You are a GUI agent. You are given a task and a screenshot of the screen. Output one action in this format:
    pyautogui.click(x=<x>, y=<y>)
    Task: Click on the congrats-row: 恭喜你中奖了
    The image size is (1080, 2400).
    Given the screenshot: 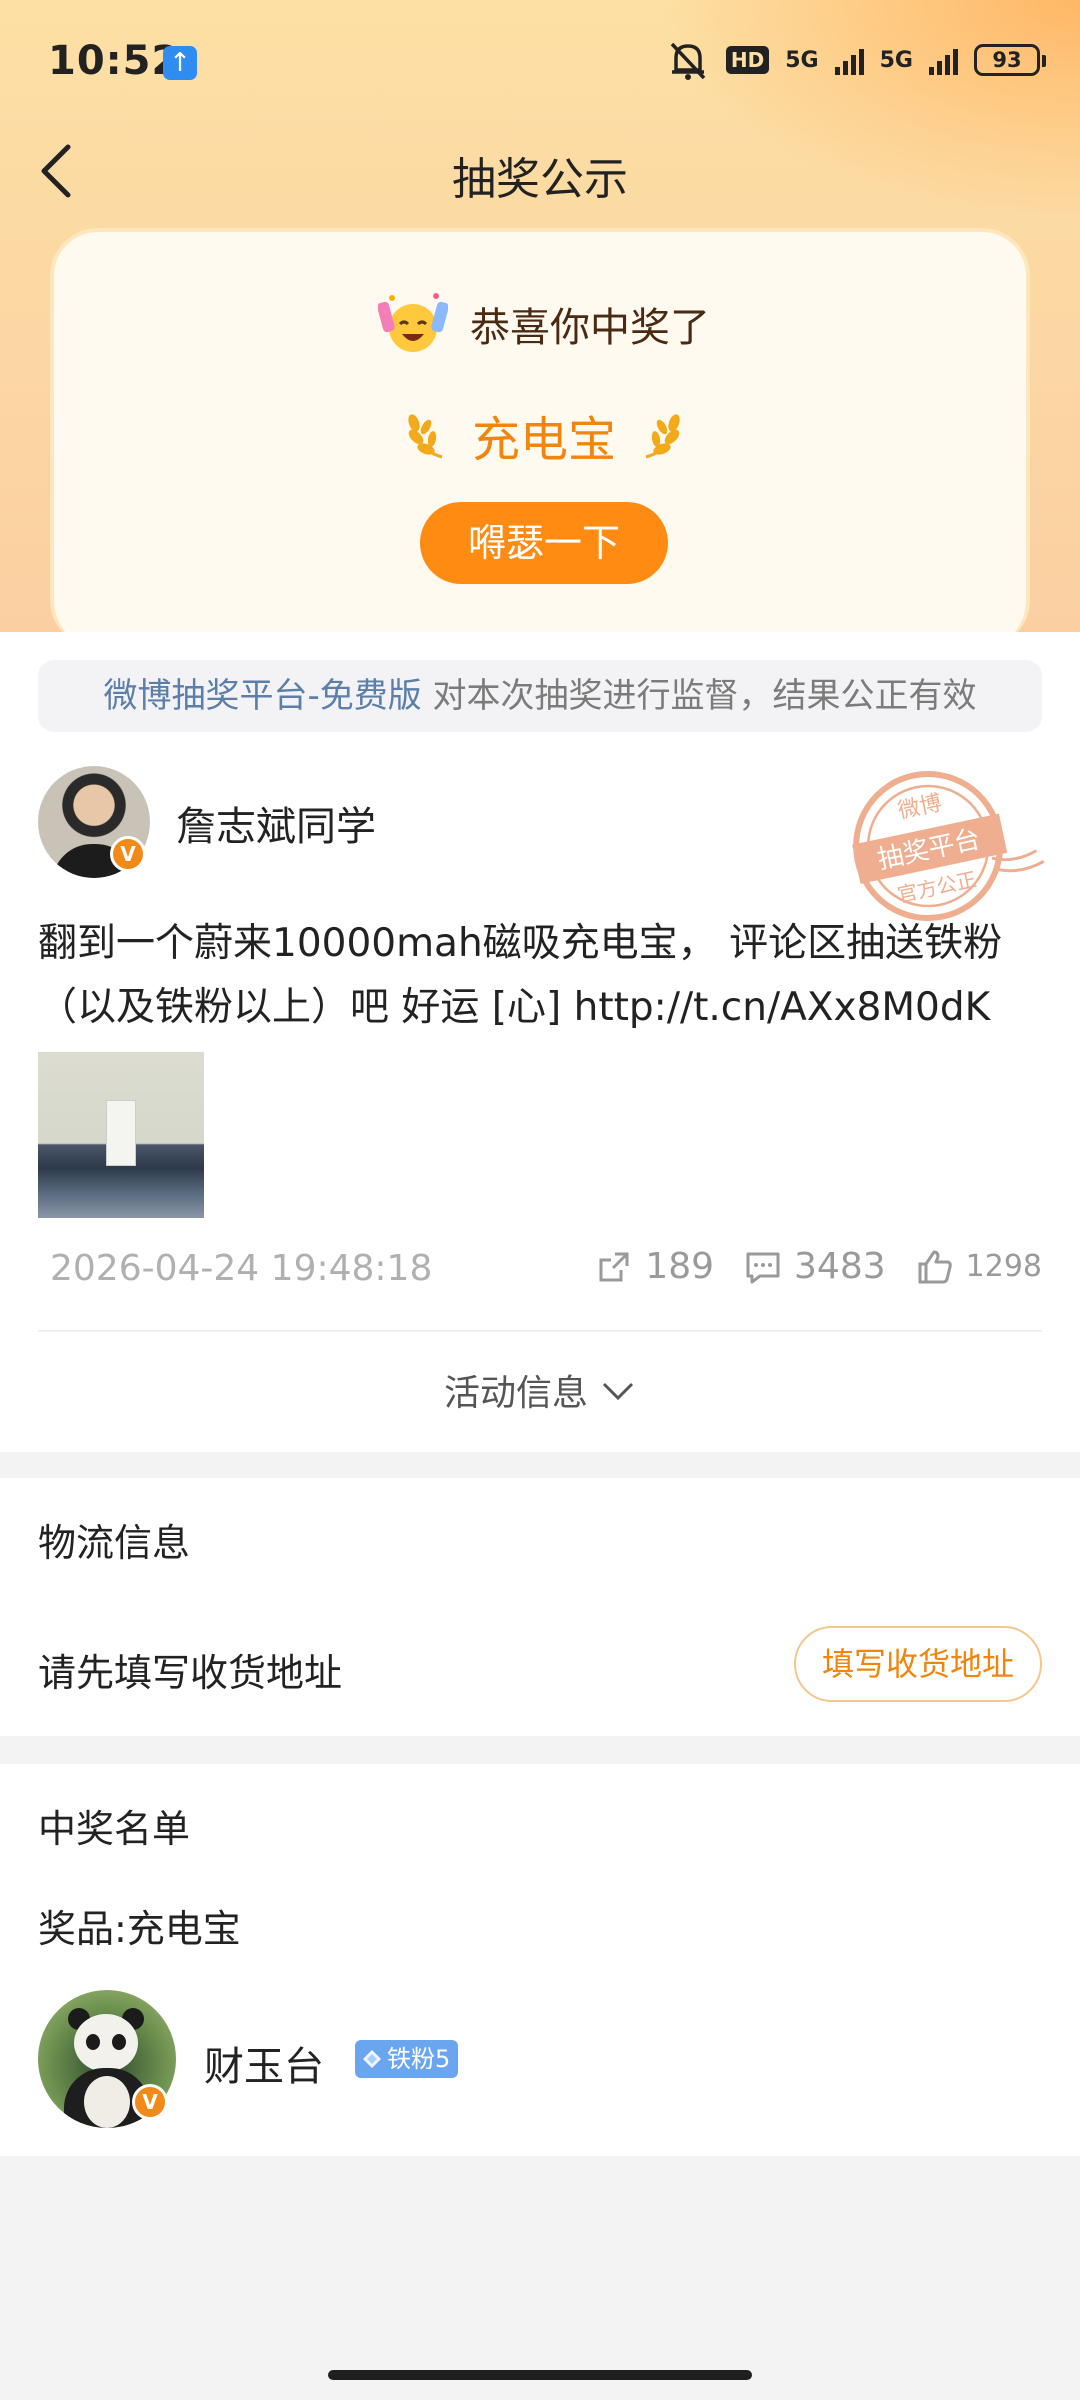 What is the action you would take?
    pyautogui.click(x=544, y=329)
    